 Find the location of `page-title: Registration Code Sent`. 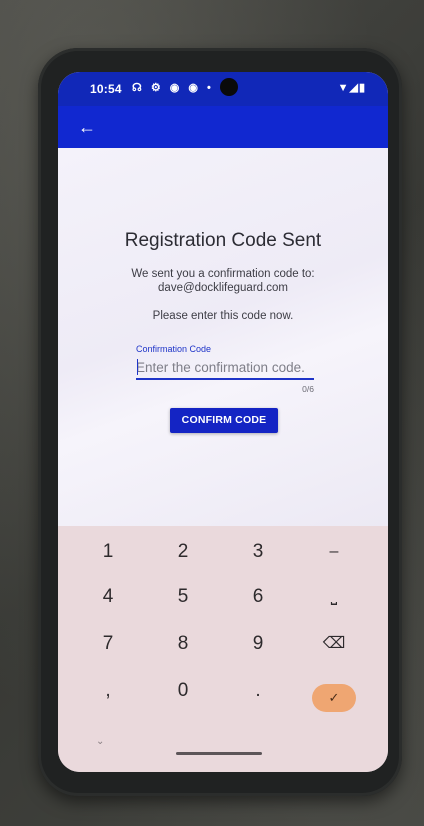

page-title: Registration Code Sent is located at coordinates (223, 240).